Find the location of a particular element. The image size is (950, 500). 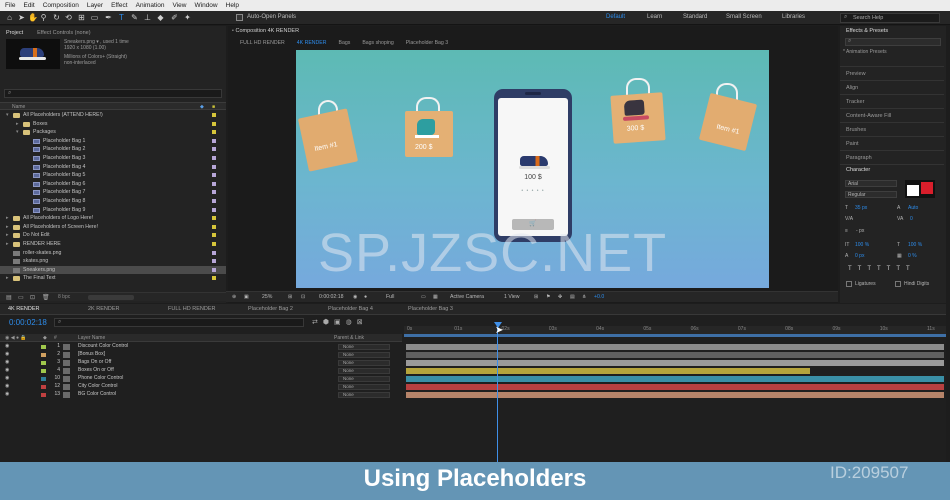

project-item: Placeholder Bag 7 is located at coordinates (113, 192).